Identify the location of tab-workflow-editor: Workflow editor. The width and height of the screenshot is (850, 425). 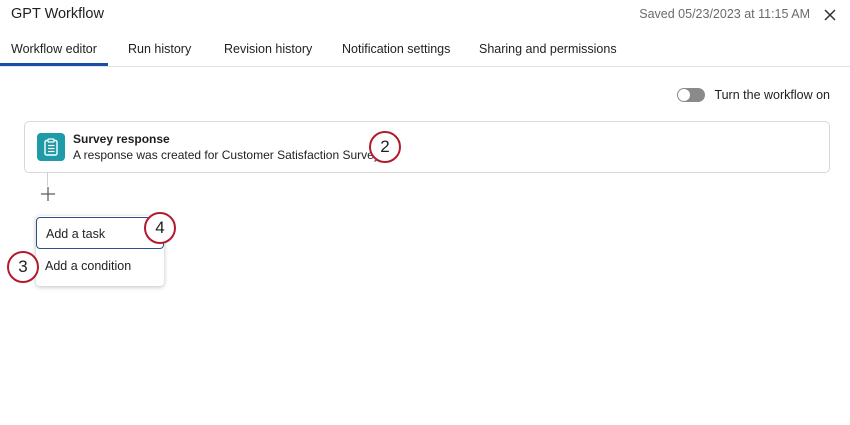
(54, 49).